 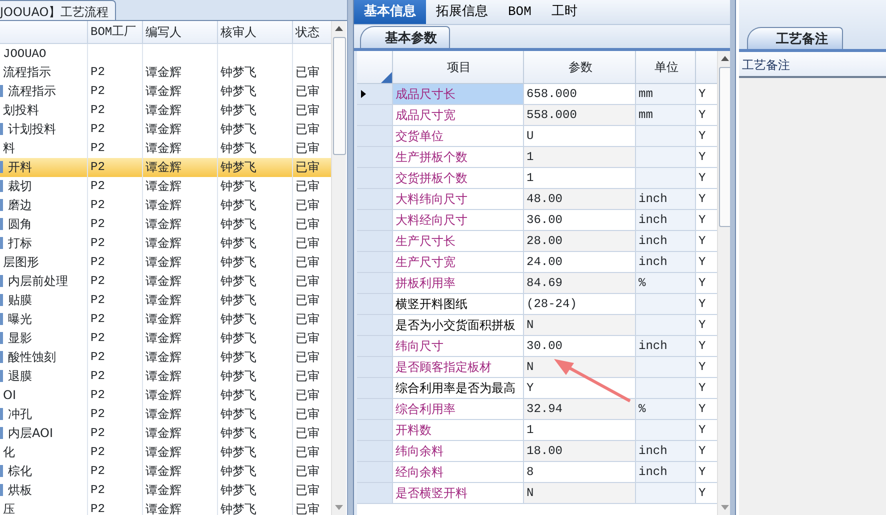 I want to click on parameter-row: 横竖开料图纸 (28-24) Y, so click(x=537, y=303).